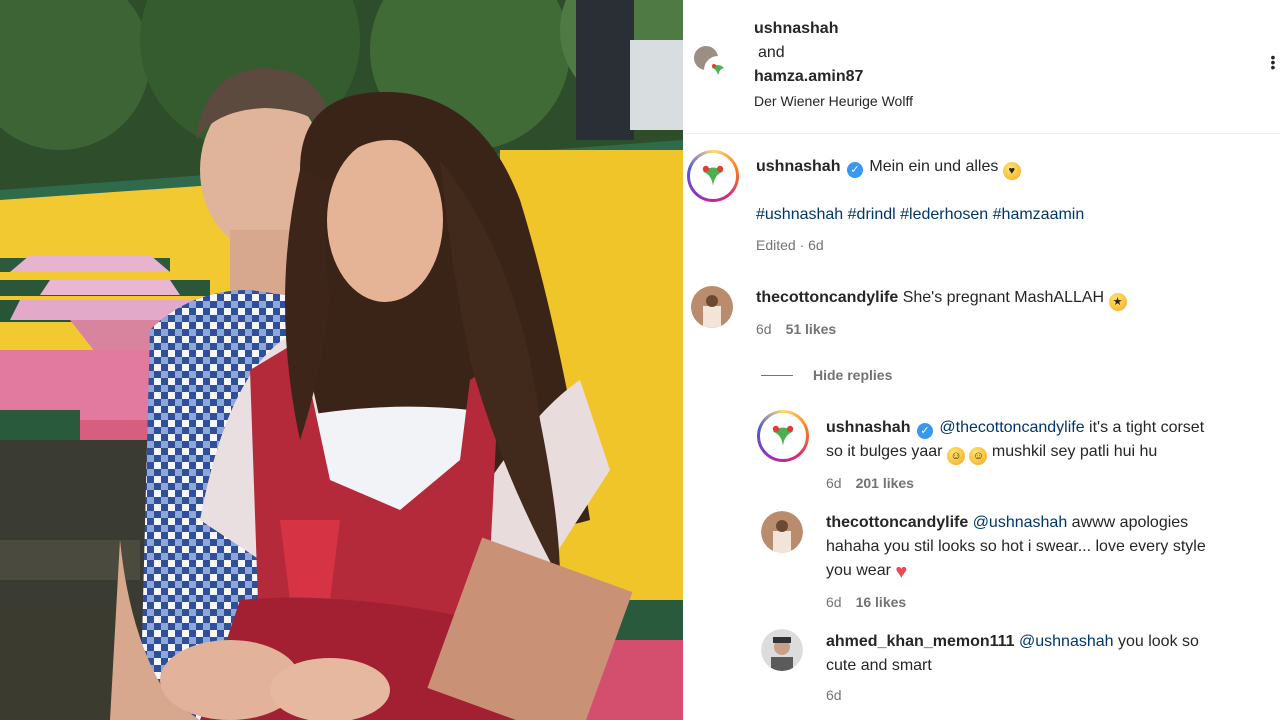  What do you see at coordinates (796, 29) in the screenshot?
I see `header-username-1: ushnashah` at bounding box center [796, 29].